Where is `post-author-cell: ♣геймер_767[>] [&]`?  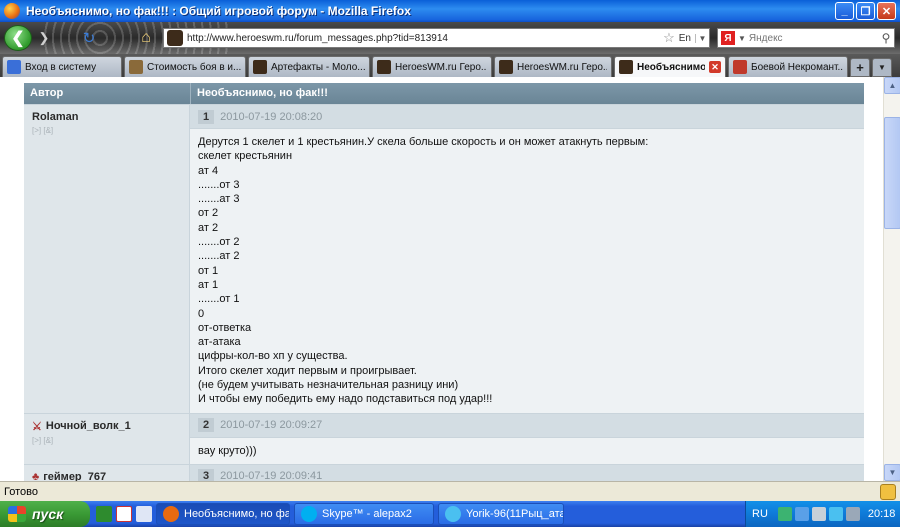
post-author-cell: ♣геймер_767[>] [&] is located at coordinates (107, 472).